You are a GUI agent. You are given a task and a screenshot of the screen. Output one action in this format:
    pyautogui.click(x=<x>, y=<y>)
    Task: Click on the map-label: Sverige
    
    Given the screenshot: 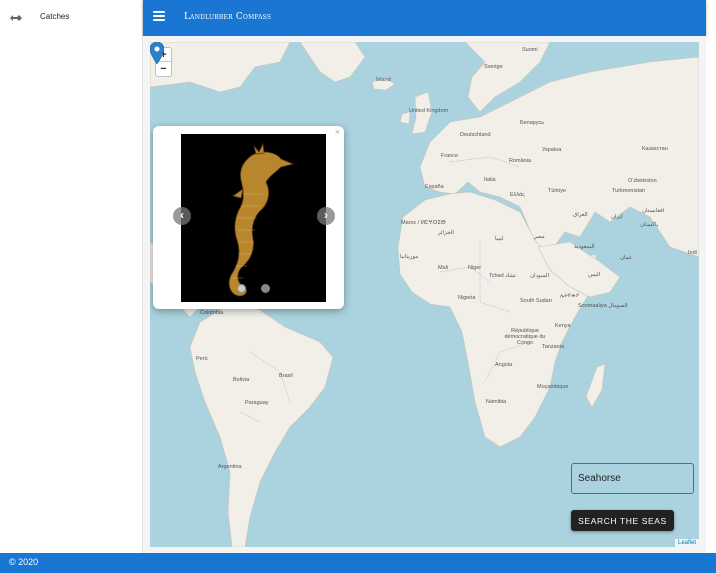 What is the action you would take?
    pyautogui.click(x=493, y=67)
    